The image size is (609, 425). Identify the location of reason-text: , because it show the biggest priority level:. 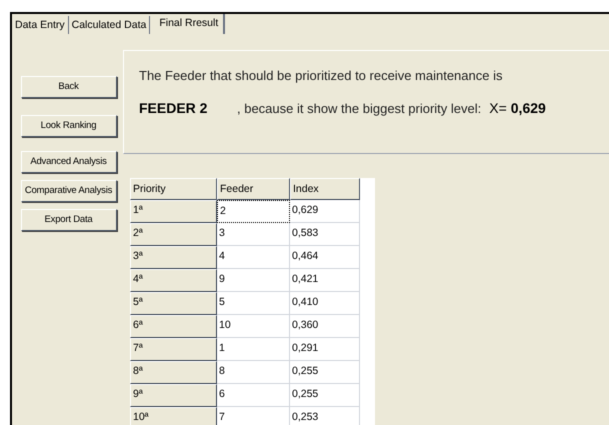
(359, 109).